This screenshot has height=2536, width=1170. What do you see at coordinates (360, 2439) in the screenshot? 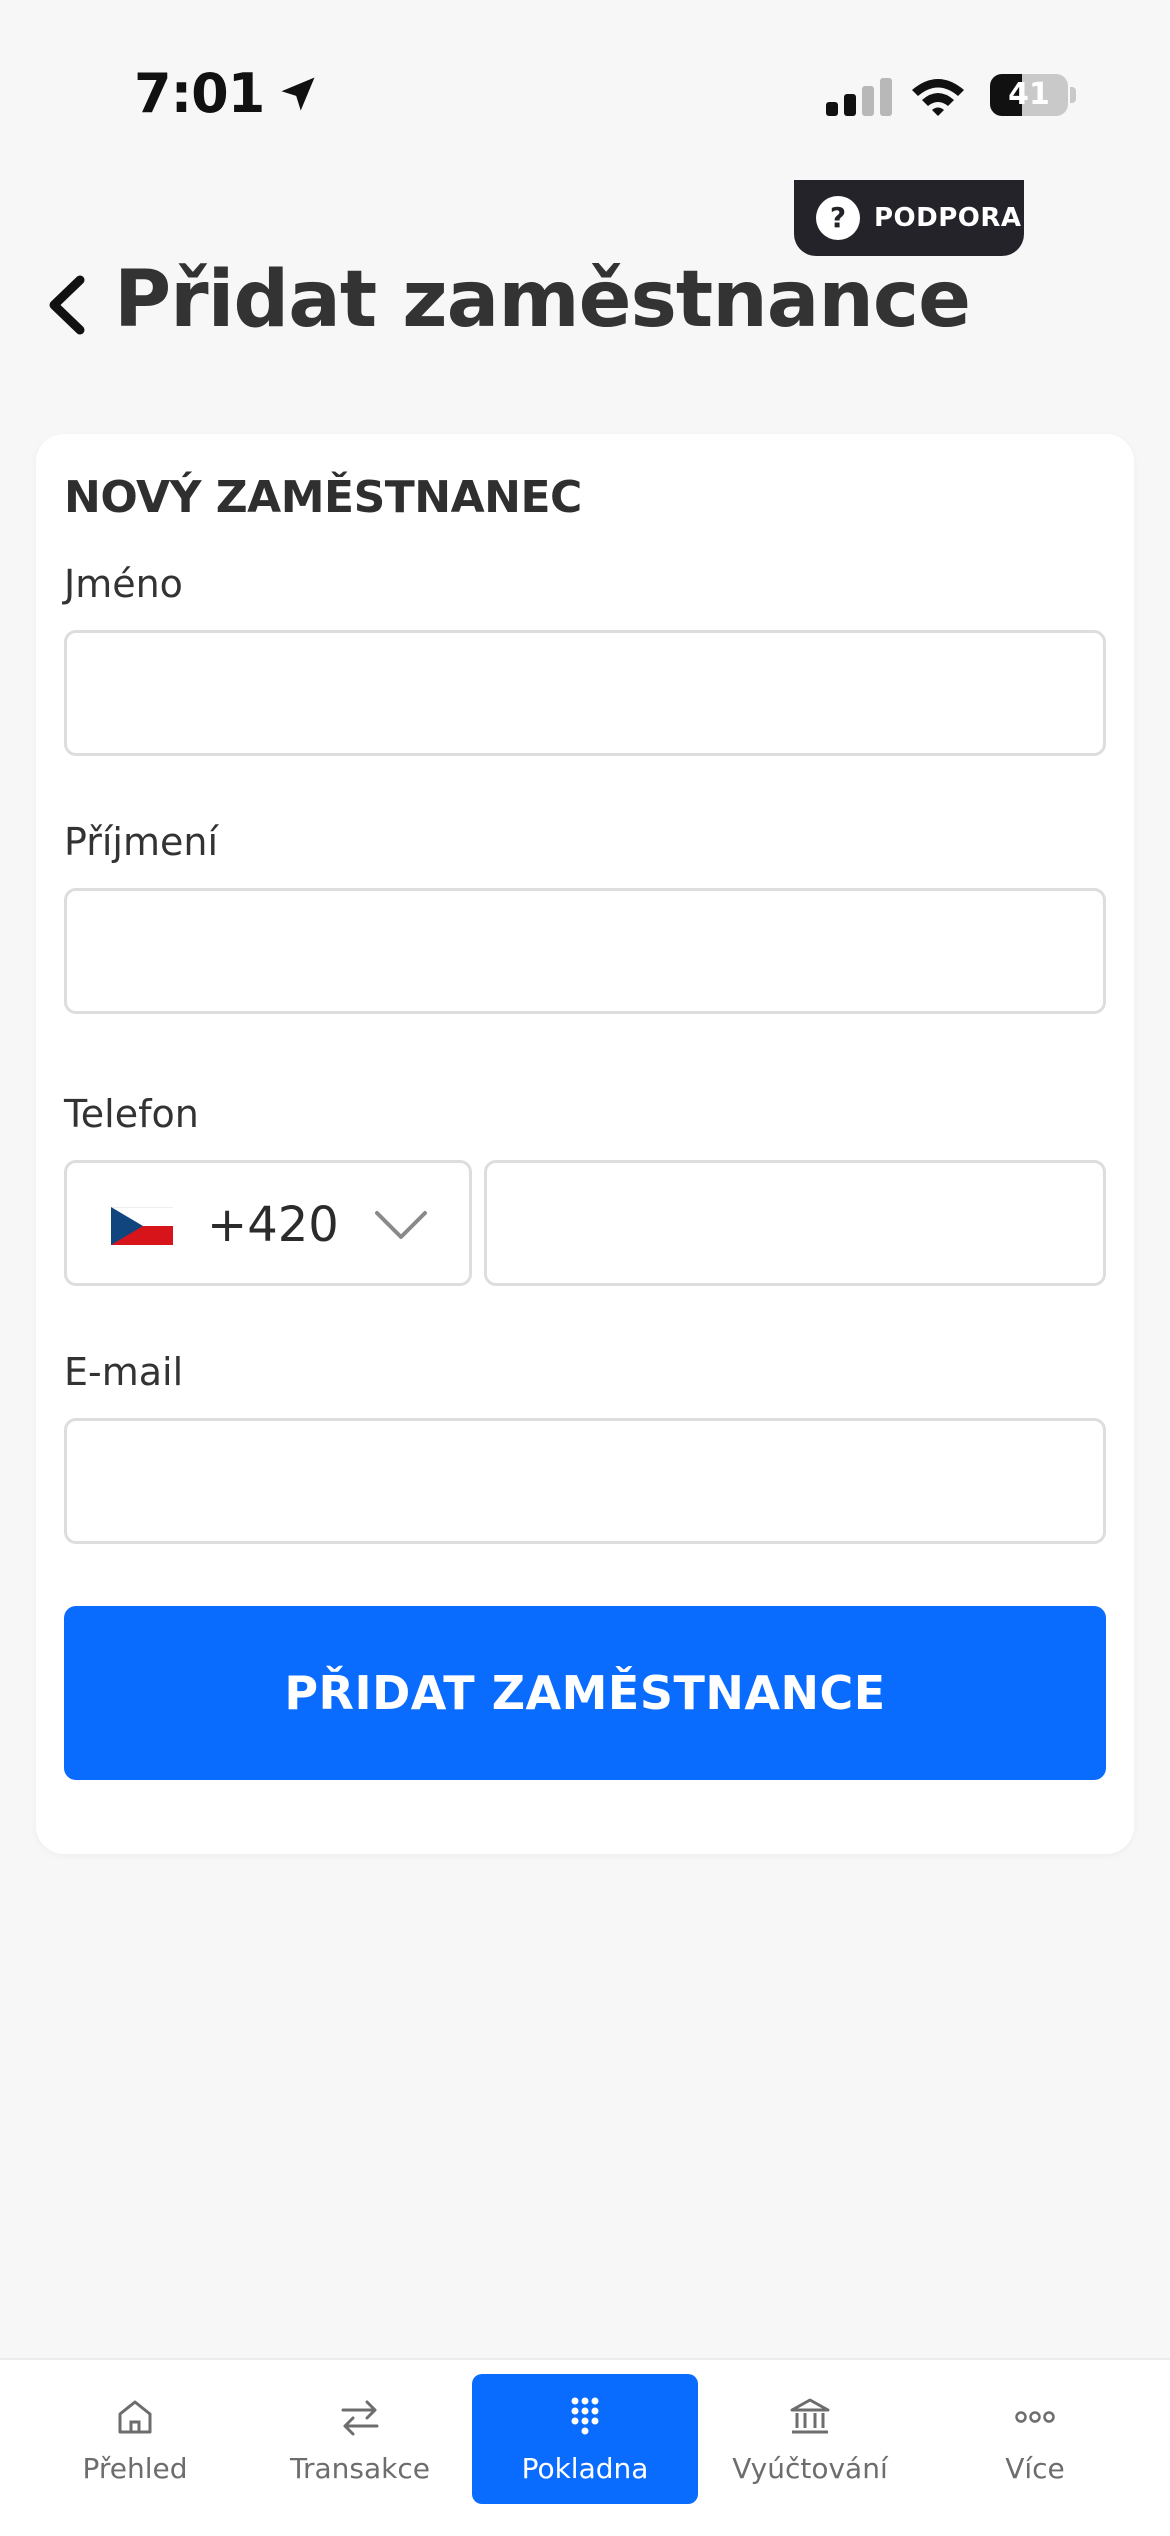
I see `nav-item-transakce: Transakce` at bounding box center [360, 2439].